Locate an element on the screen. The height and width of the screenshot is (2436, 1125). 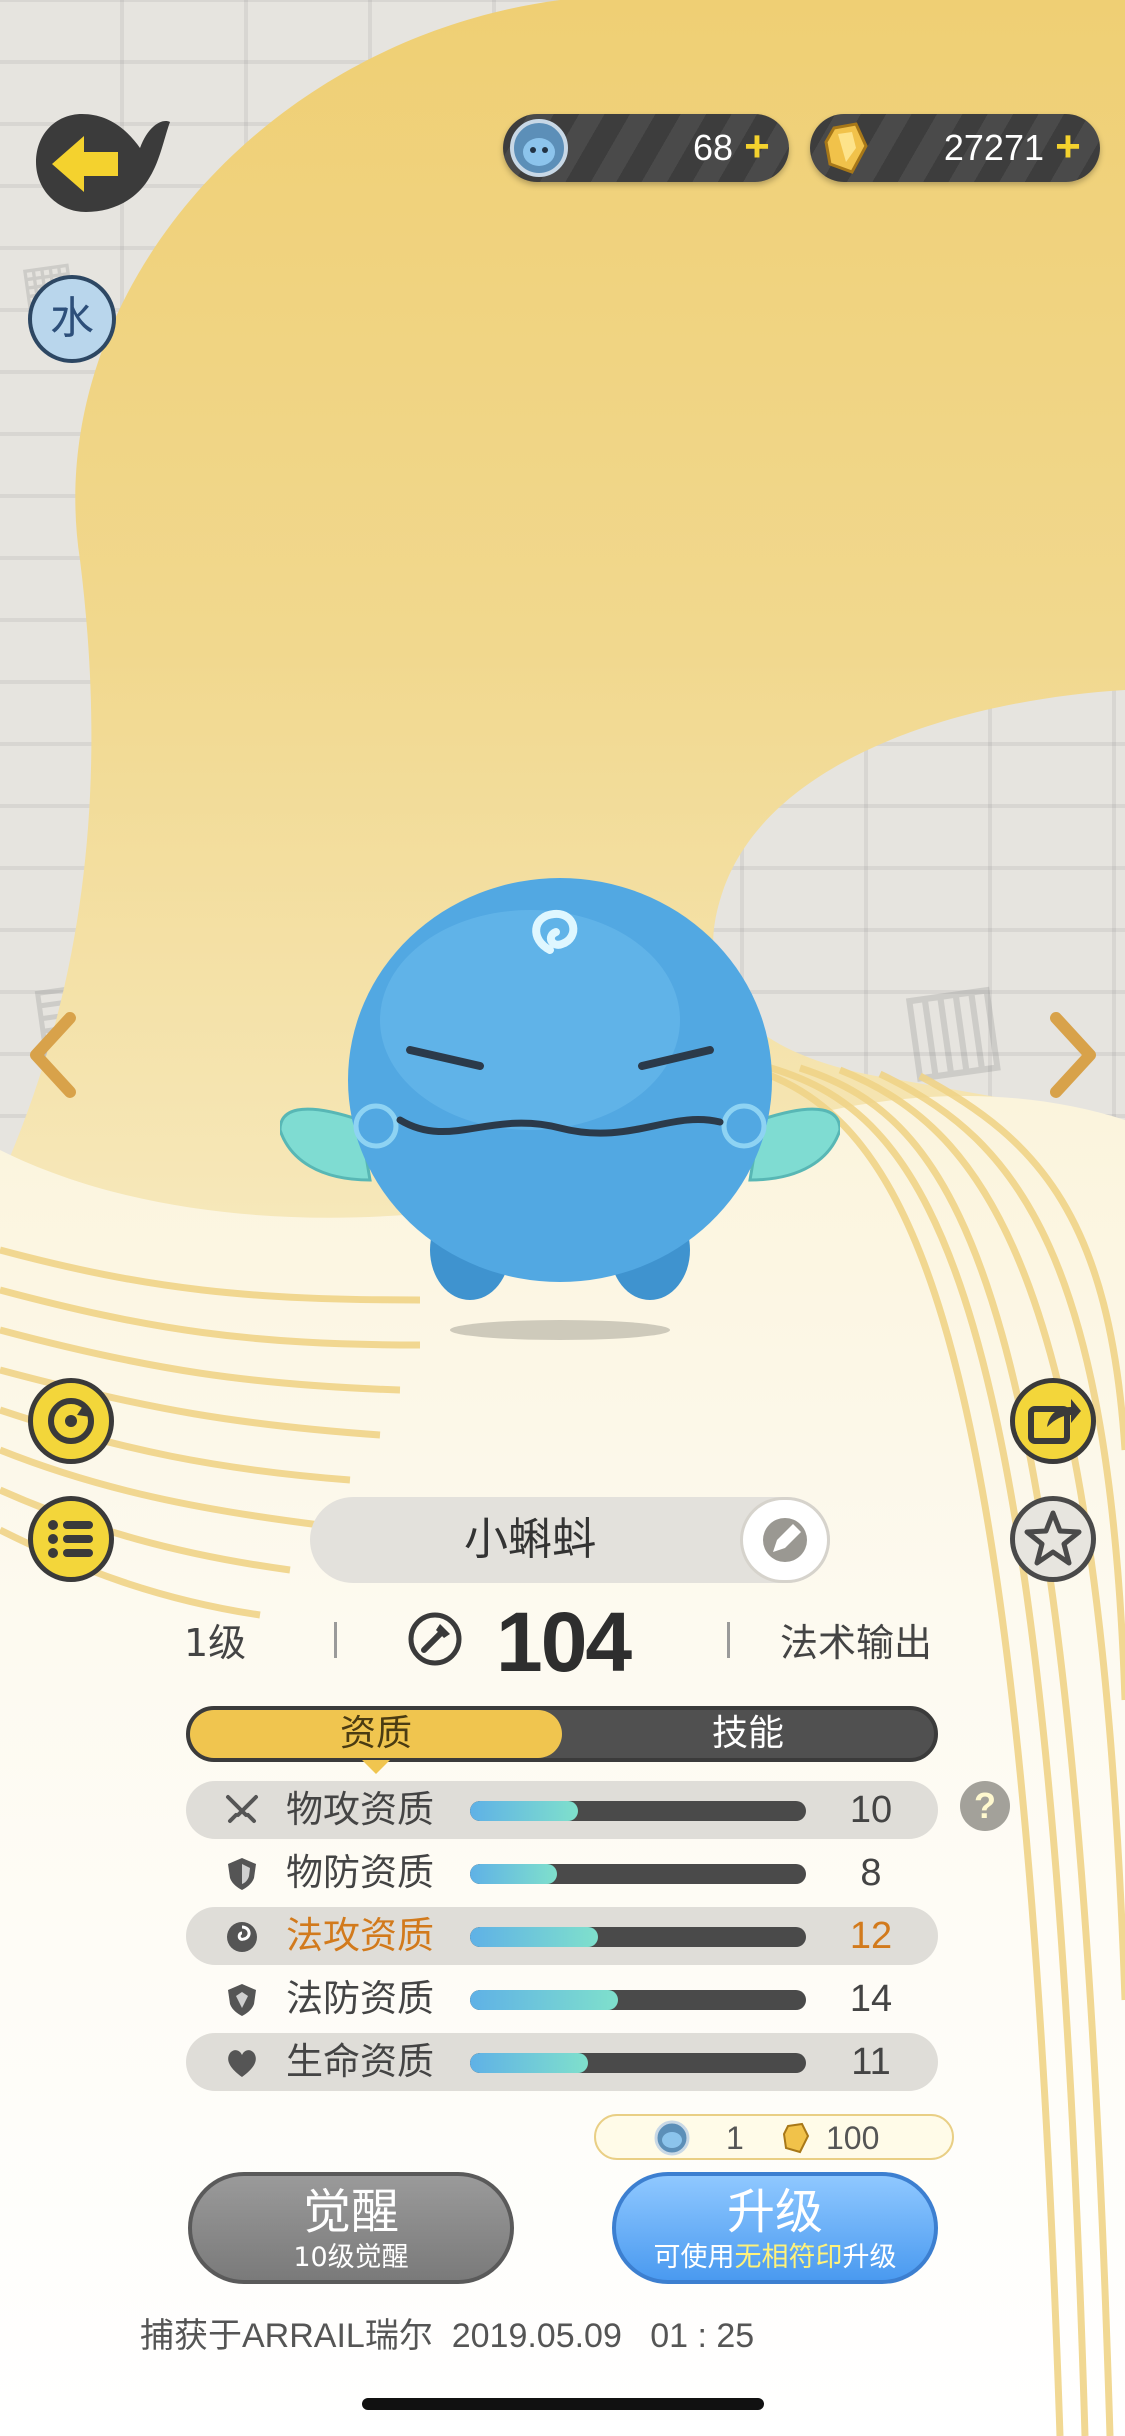
aptitude-row: 物攻资质 10 is located at coordinates (562, 1810).